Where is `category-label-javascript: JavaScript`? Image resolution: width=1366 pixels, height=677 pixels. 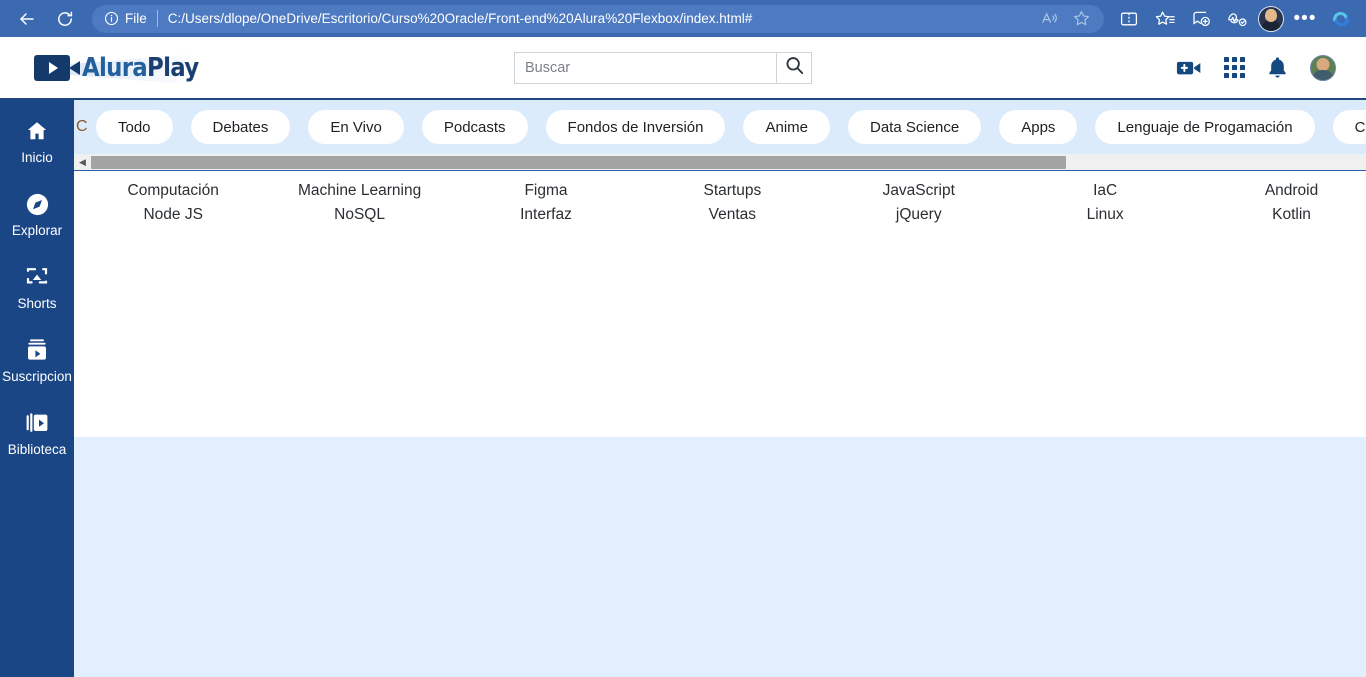 category-label-javascript: JavaScript is located at coordinates (919, 191).